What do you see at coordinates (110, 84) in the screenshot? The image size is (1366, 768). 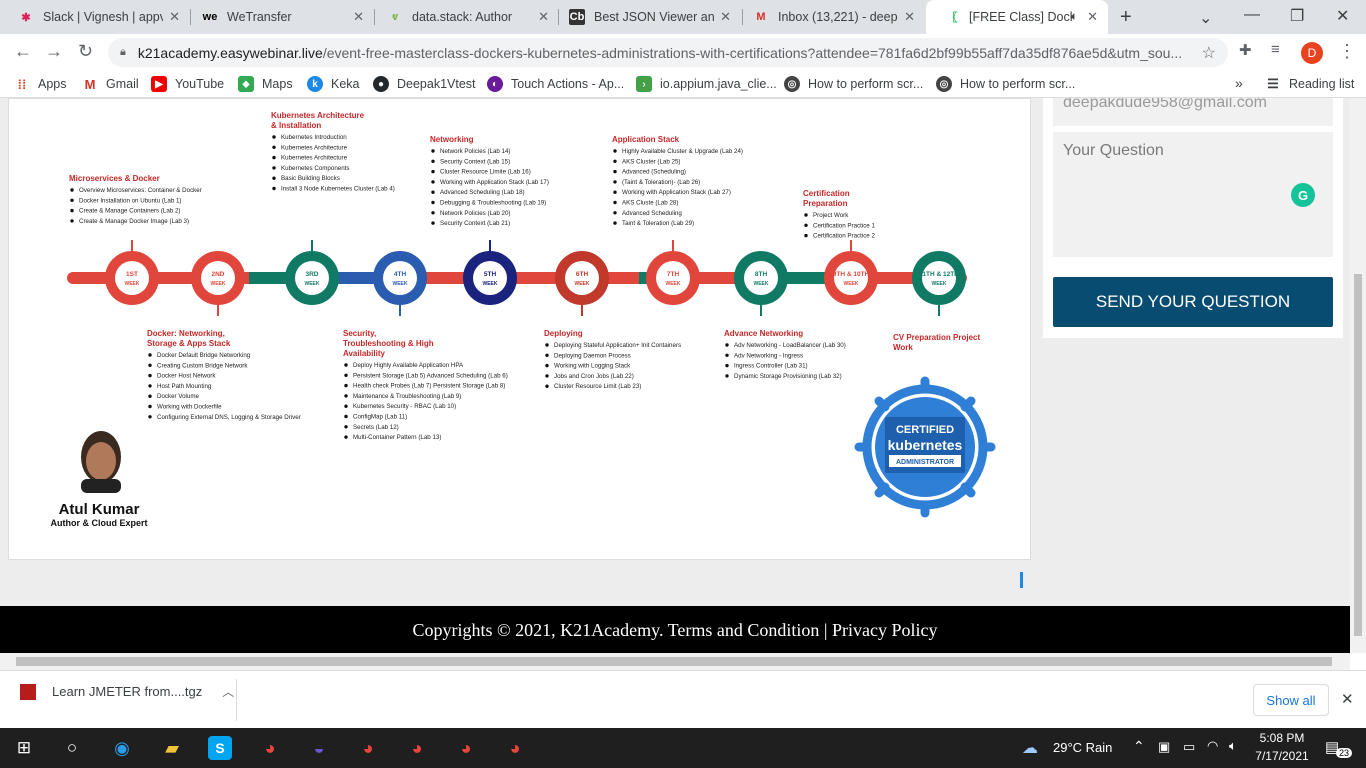 I see `bookmark-gmail: M Gmail` at bounding box center [110, 84].